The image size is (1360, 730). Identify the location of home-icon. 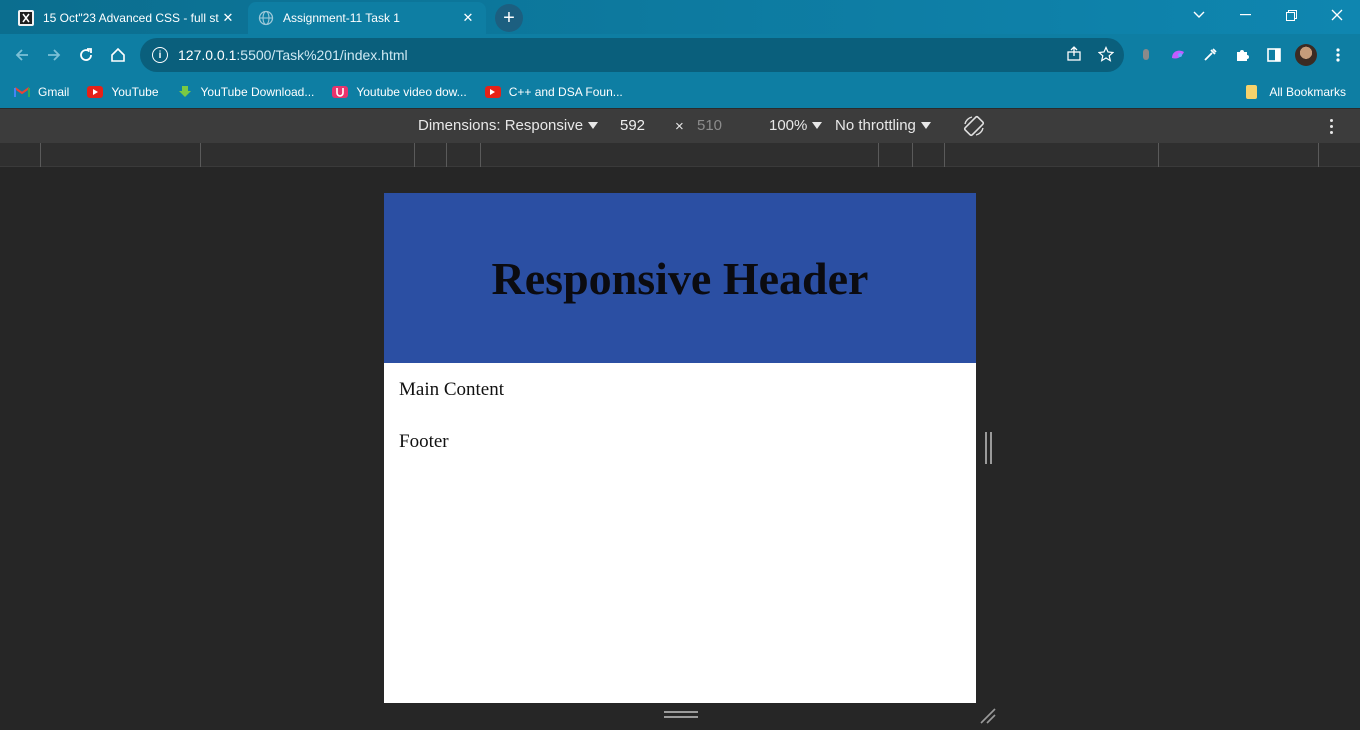
(118, 55).